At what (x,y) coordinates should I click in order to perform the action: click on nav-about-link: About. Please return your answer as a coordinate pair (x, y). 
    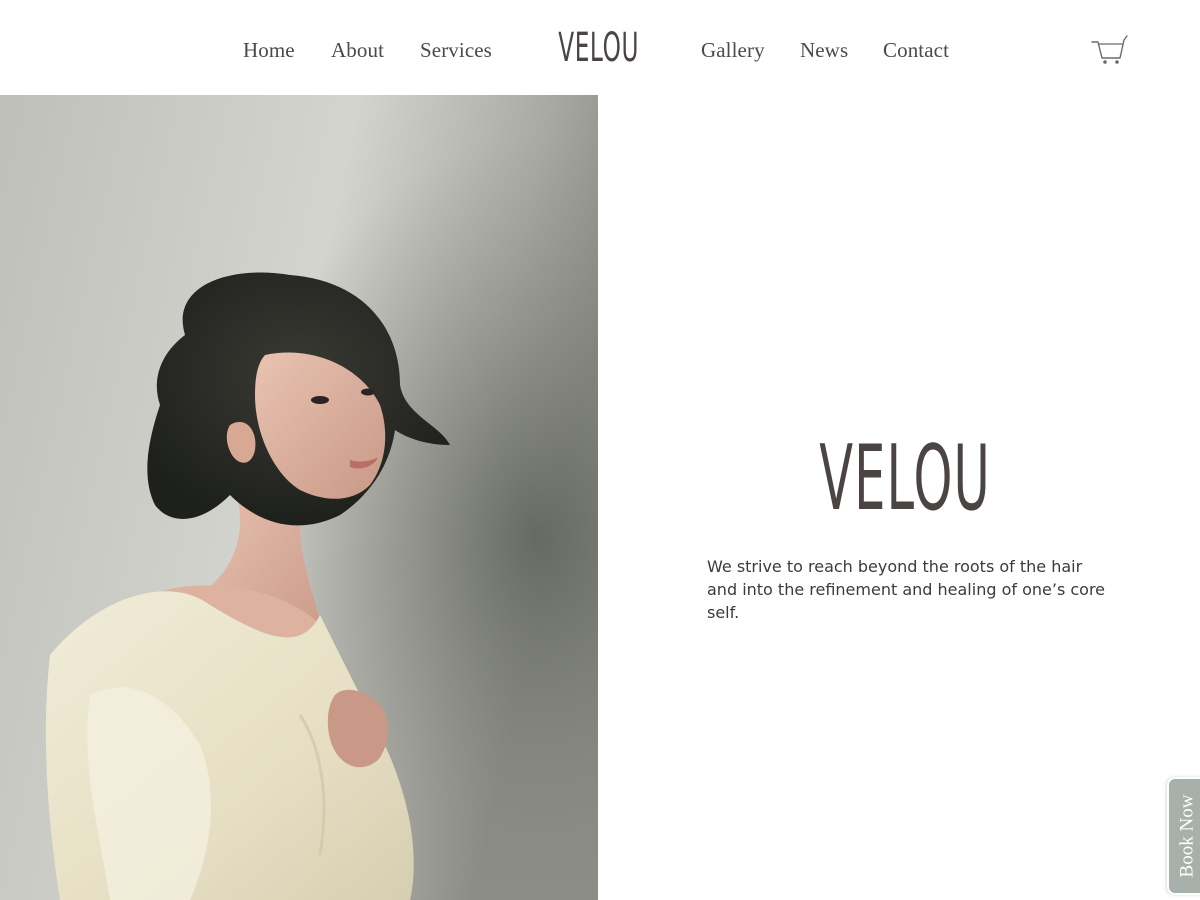
    Looking at the image, I should click on (357, 50).